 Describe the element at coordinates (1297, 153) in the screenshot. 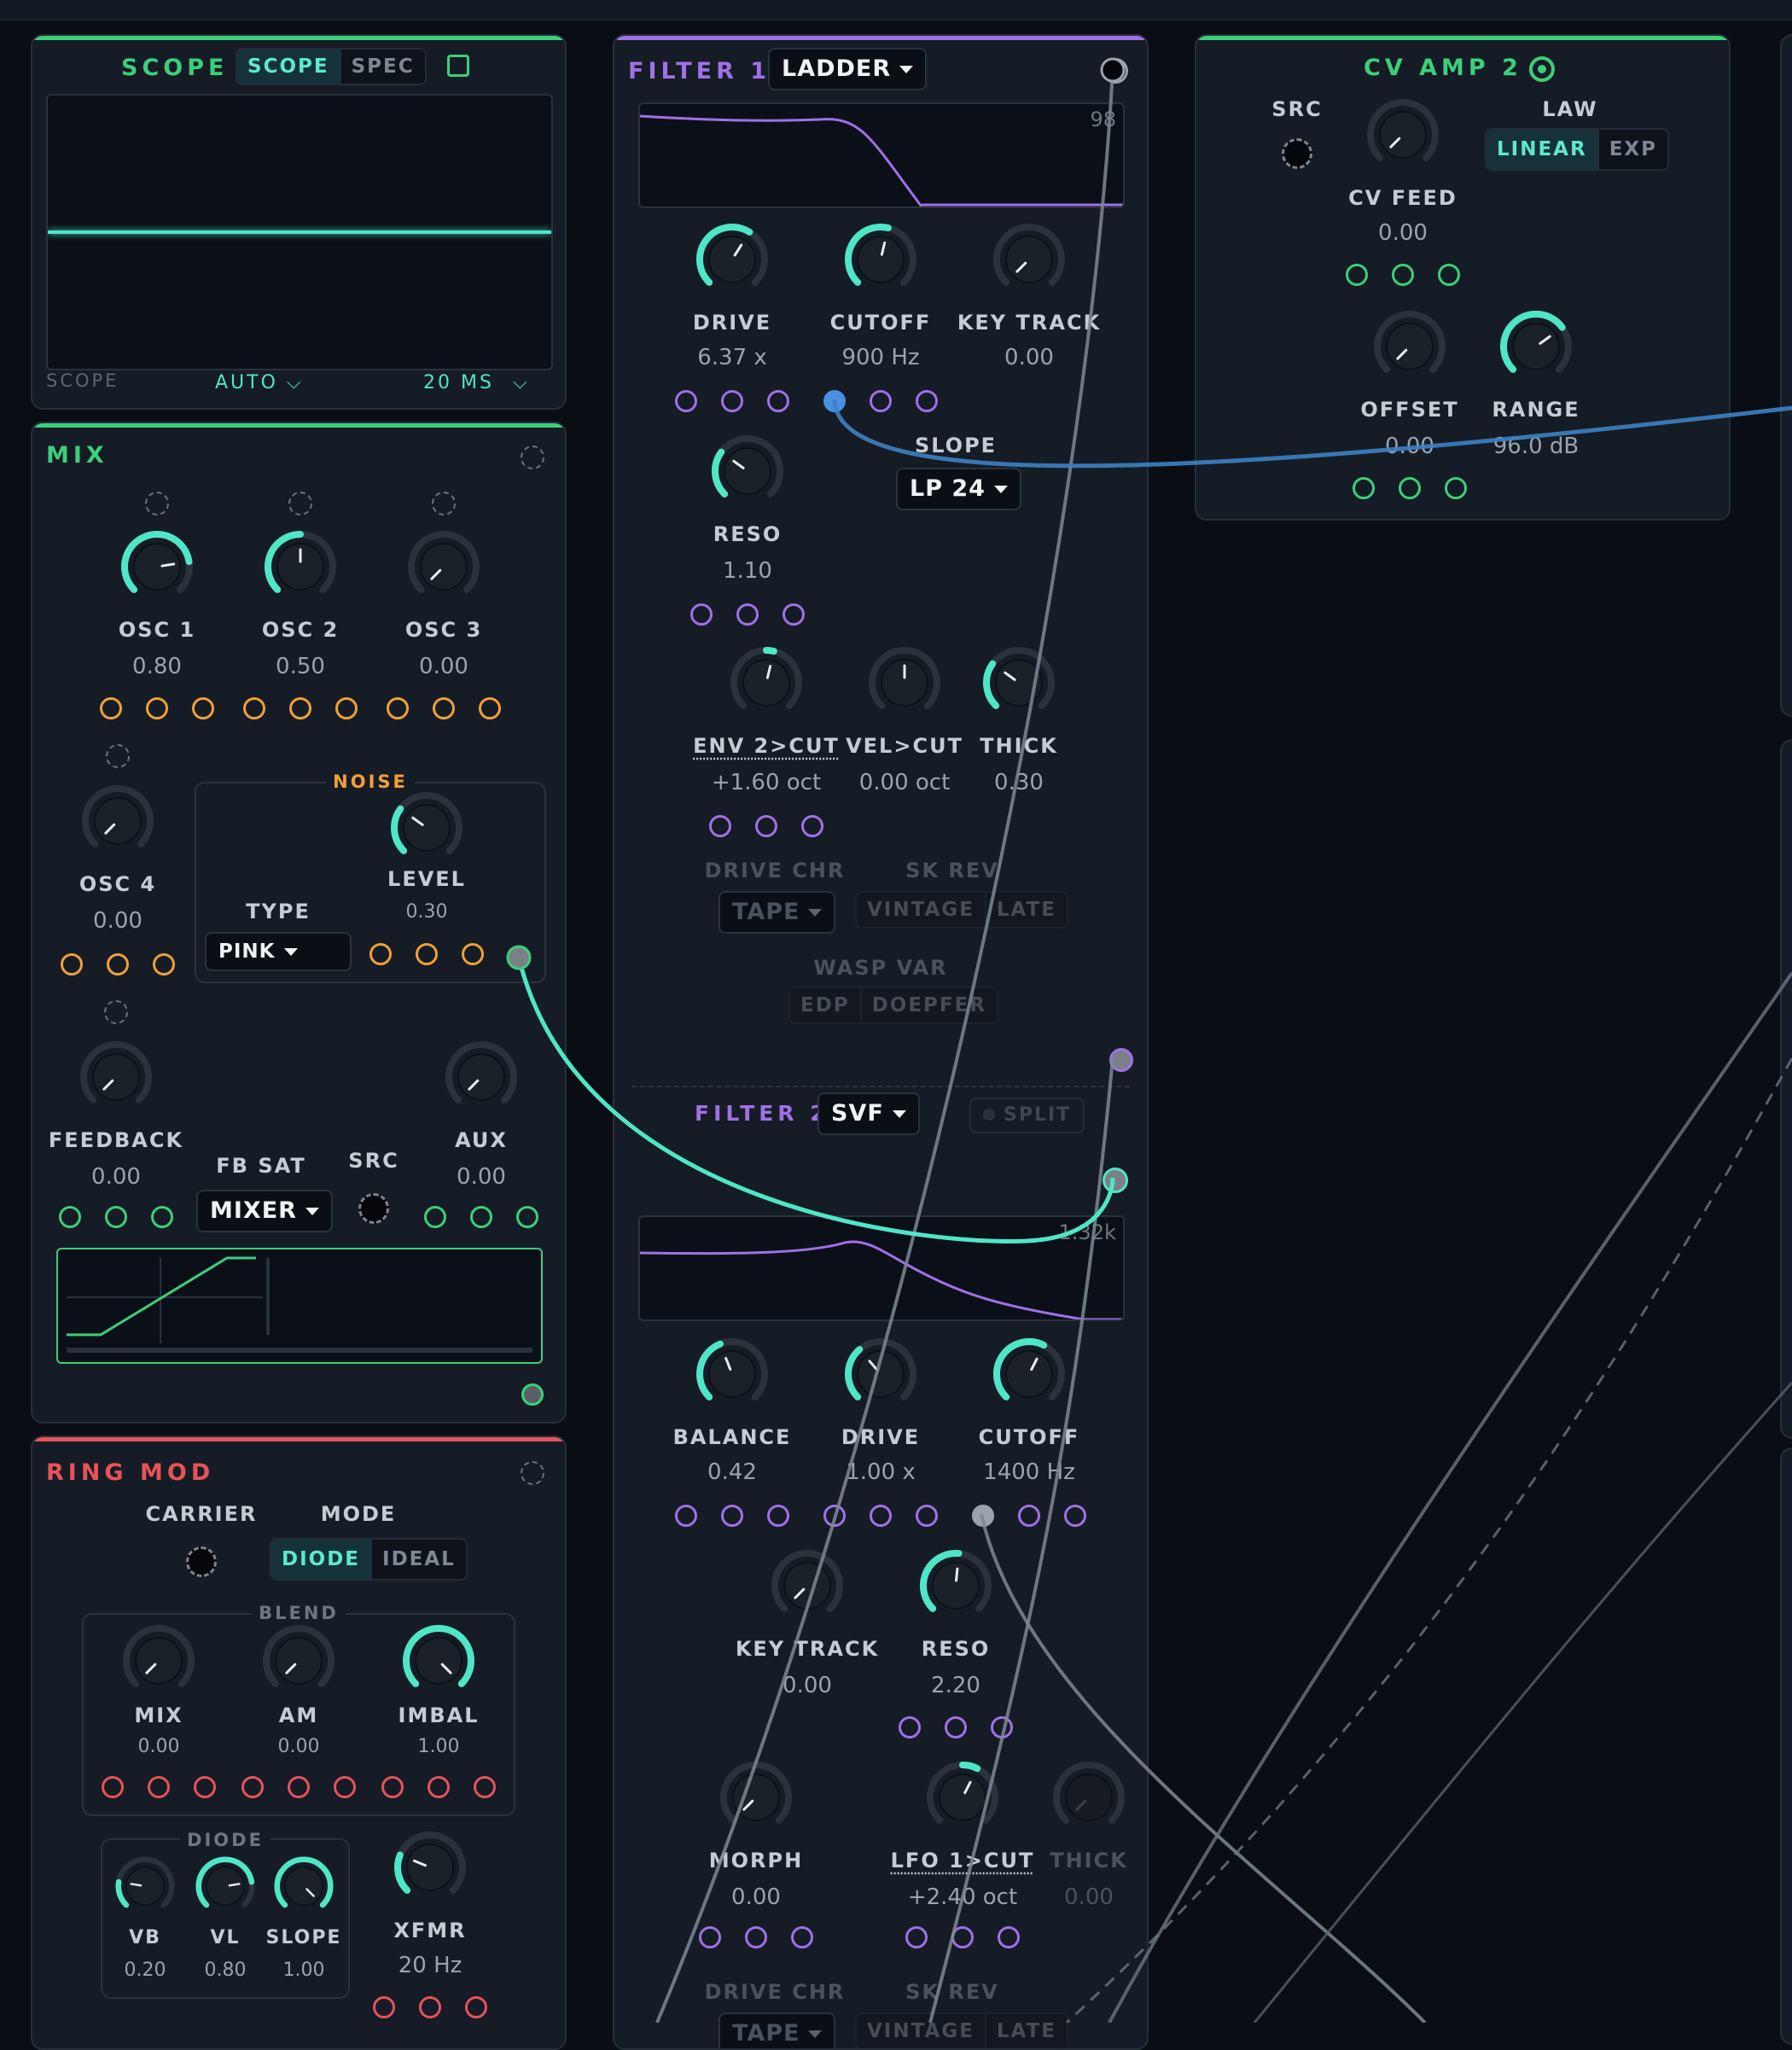

I see `cv-src-jack` at that location.